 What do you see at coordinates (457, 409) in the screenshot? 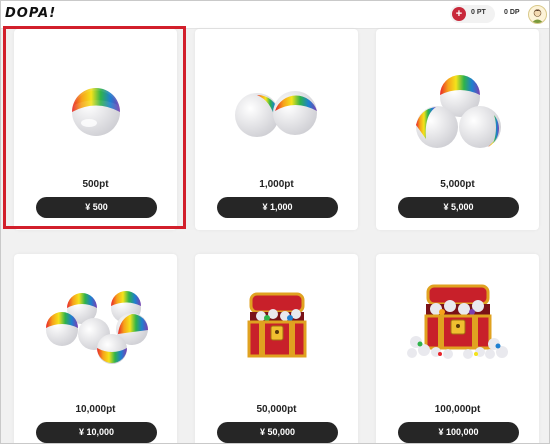
I see `package-amount: 100,000pt` at bounding box center [457, 409].